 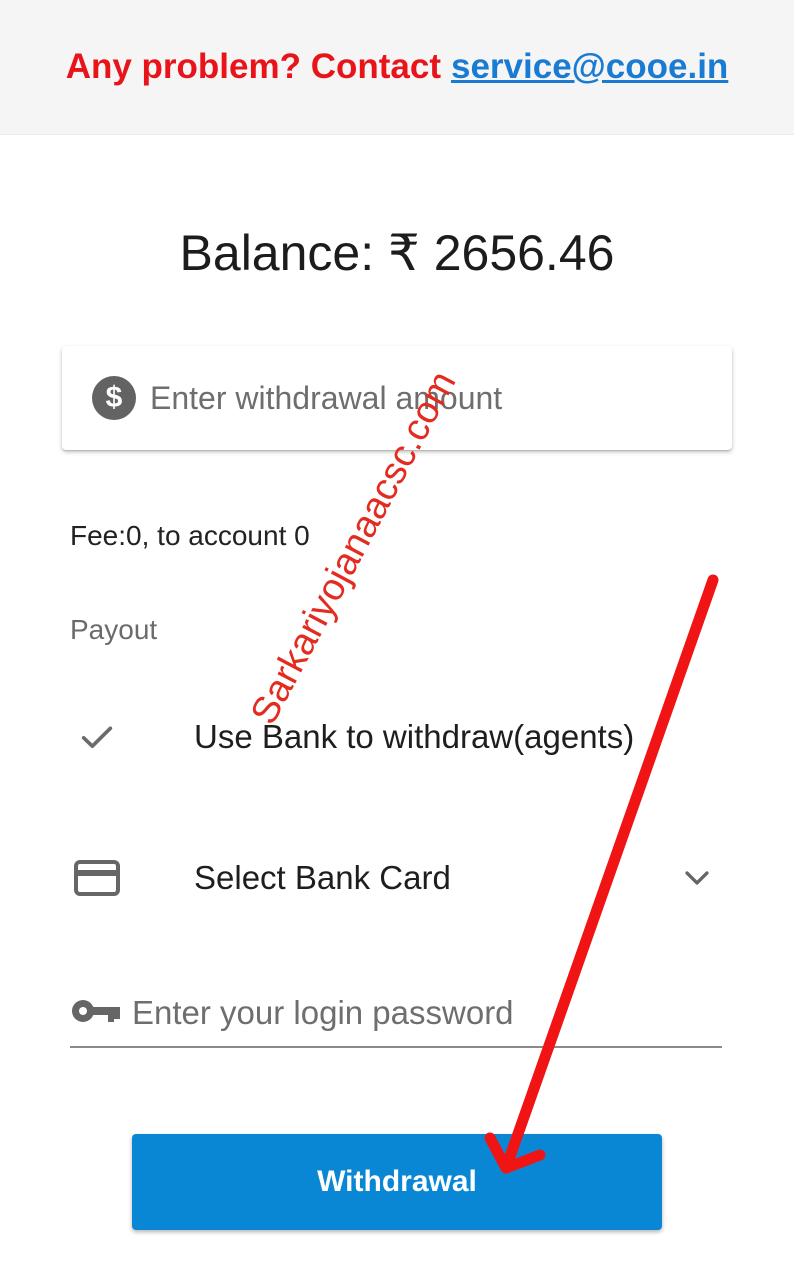 What do you see at coordinates (114, 398) in the screenshot?
I see `dollar-circle-icon: $` at bounding box center [114, 398].